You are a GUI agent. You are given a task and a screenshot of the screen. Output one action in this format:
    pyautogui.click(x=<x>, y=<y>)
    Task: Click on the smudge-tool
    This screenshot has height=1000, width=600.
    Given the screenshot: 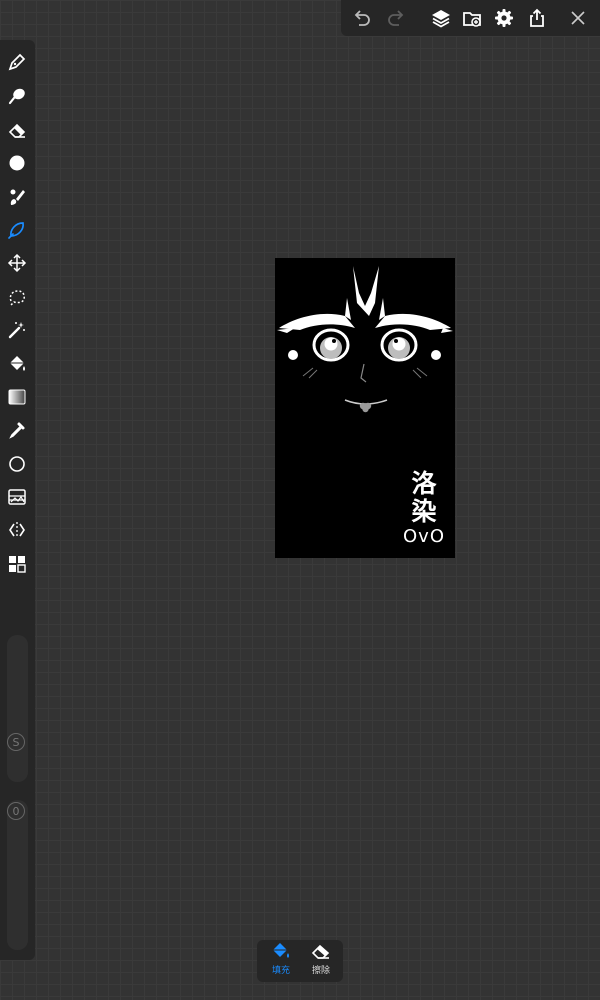 What is the action you would take?
    pyautogui.click(x=17, y=96)
    